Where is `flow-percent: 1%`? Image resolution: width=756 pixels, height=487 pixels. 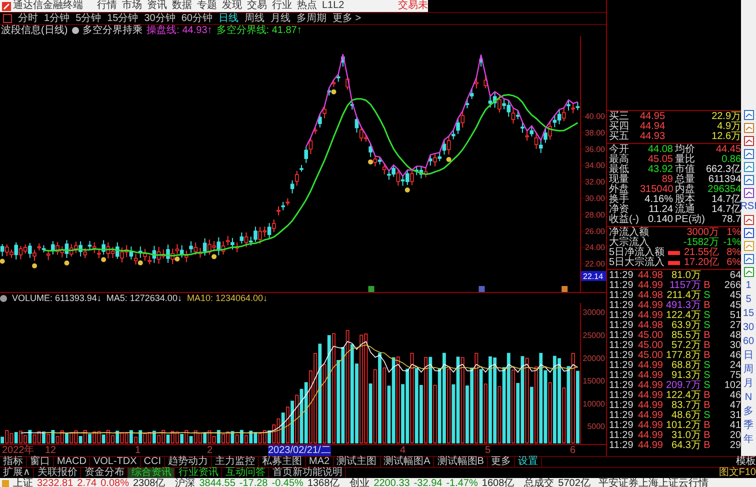 flow-percent: 1% is located at coordinates (734, 233).